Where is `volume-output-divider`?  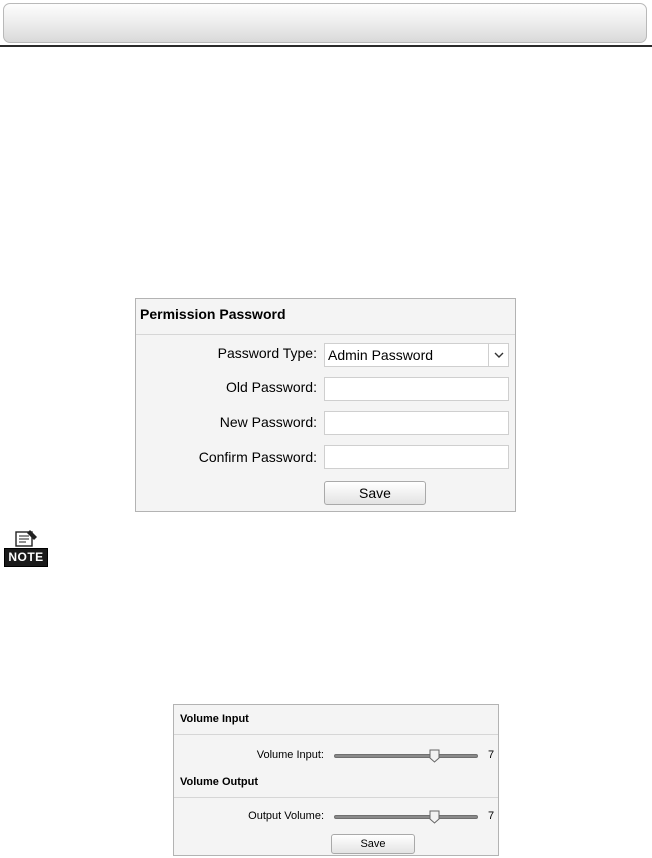 volume-output-divider is located at coordinates (336, 797).